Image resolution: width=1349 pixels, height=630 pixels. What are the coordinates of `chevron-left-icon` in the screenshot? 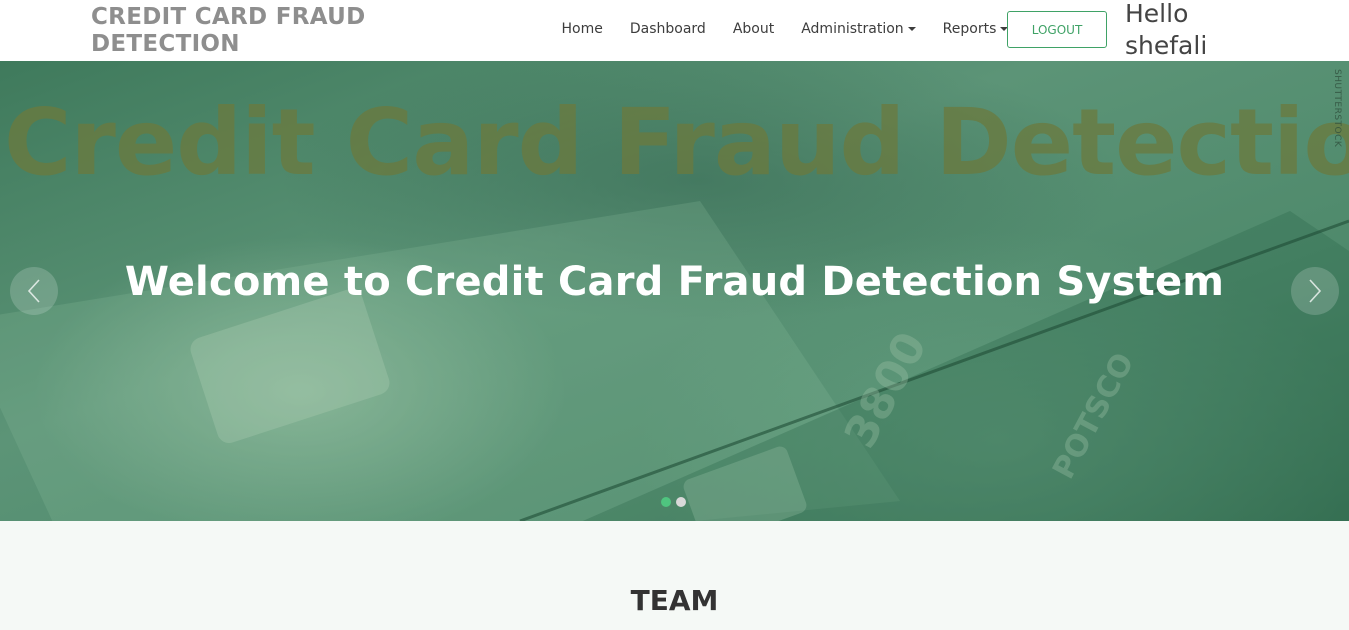 It's located at (33, 291).